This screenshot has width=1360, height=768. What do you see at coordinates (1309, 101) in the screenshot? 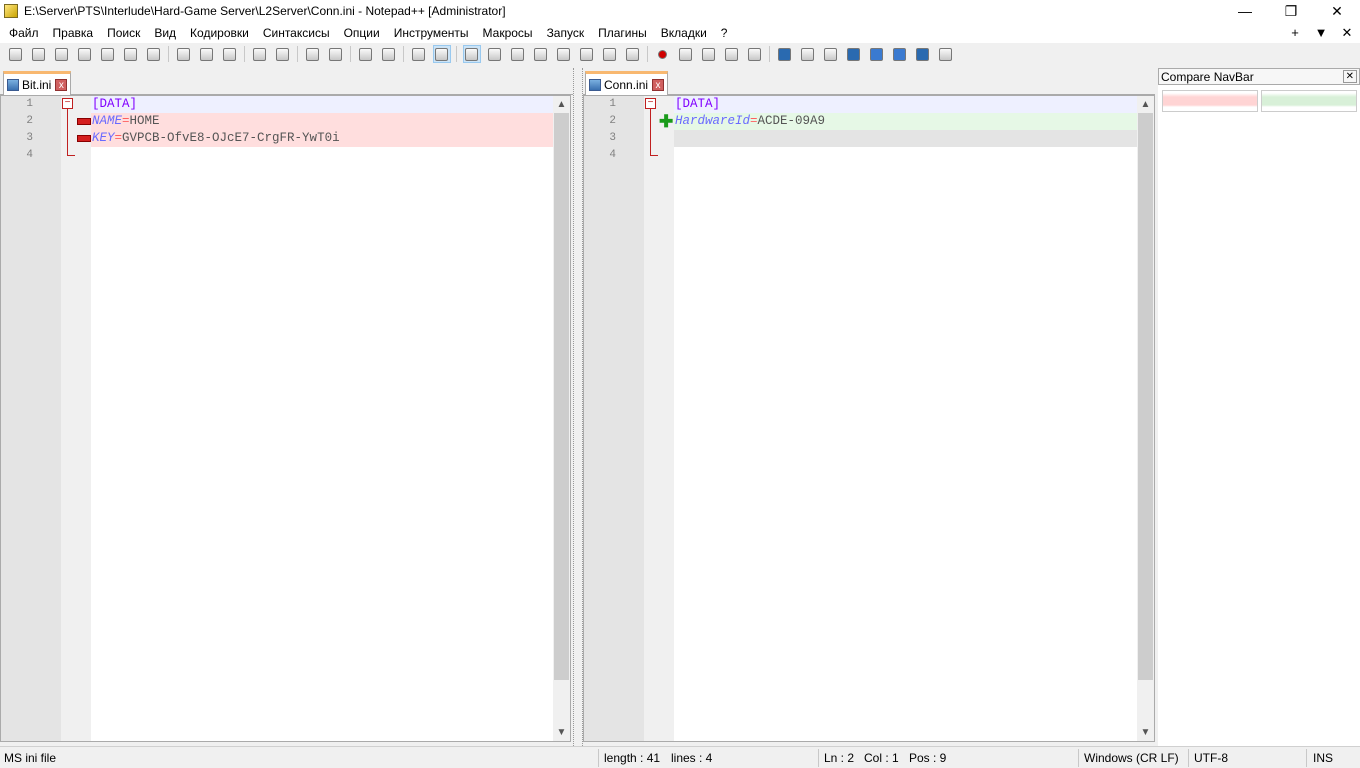
I see `navbar-right-map` at bounding box center [1309, 101].